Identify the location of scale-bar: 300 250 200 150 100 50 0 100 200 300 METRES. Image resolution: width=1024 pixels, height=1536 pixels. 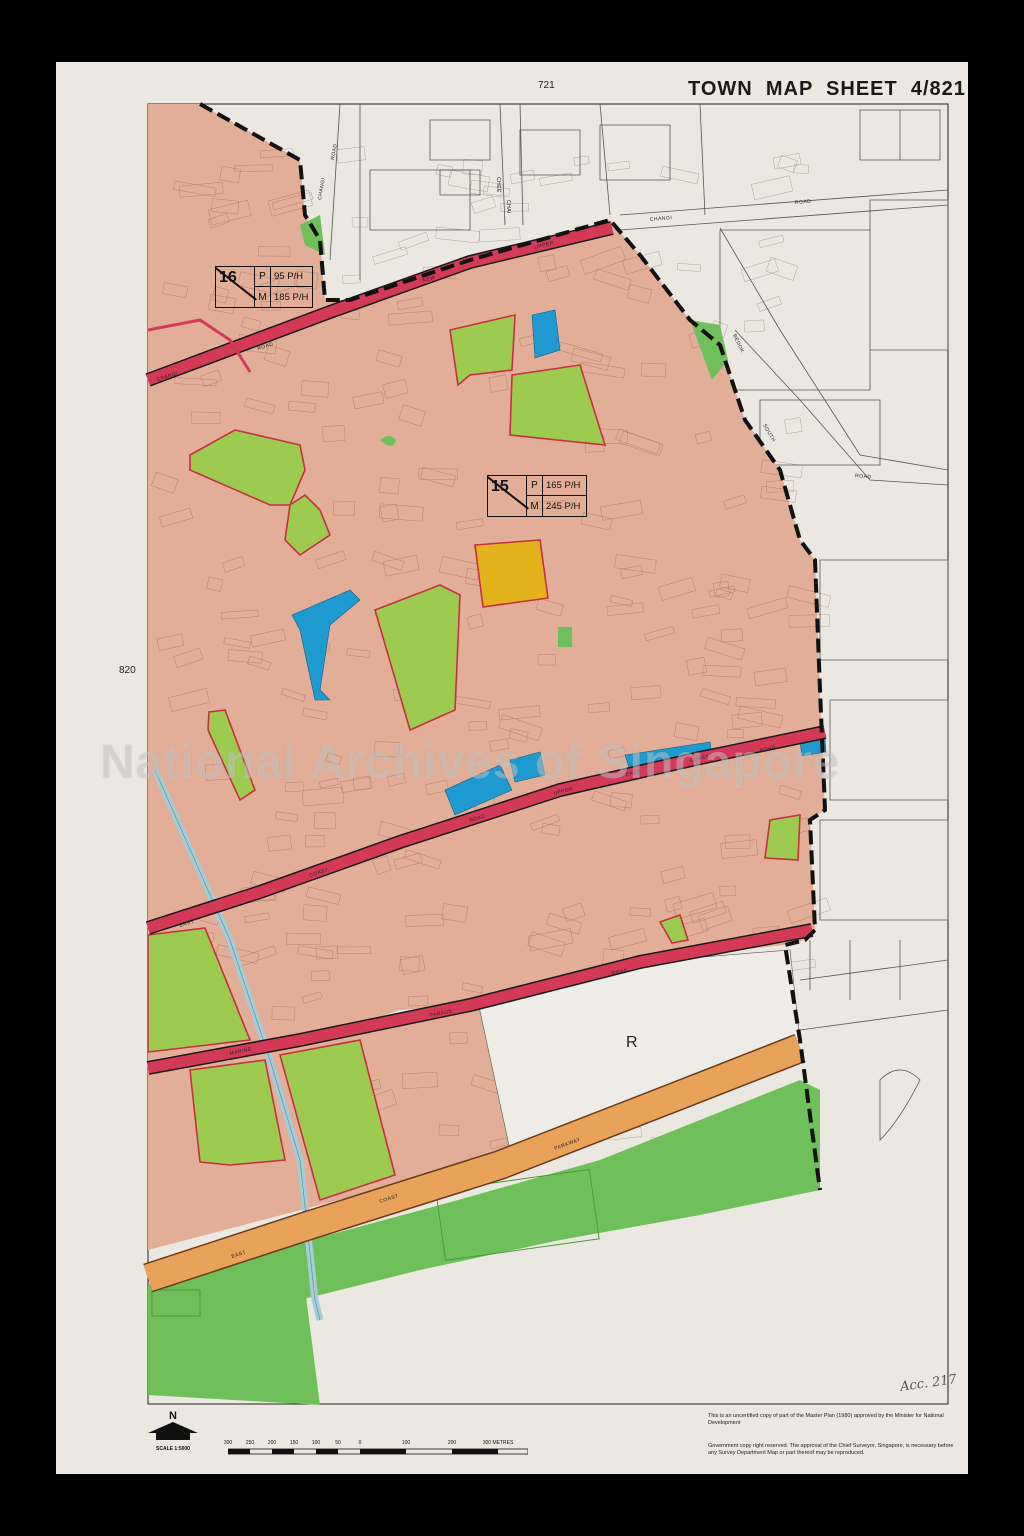
(376, 1452).